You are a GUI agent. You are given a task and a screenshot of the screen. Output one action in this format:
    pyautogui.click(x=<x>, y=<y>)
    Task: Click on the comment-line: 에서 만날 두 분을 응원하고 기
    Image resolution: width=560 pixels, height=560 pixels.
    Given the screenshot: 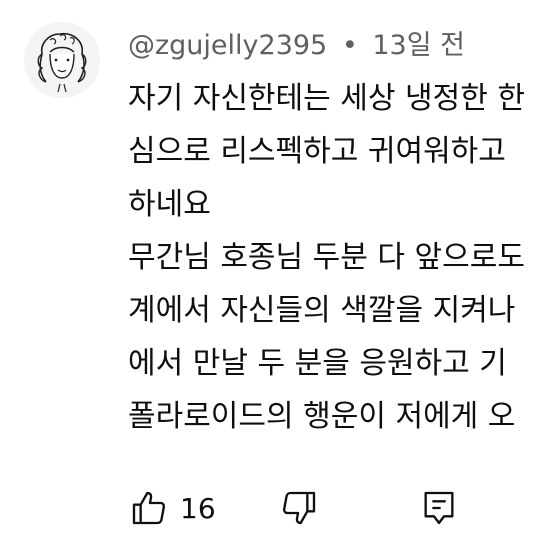 What is the action you would take?
    pyautogui.click(x=317, y=363)
    